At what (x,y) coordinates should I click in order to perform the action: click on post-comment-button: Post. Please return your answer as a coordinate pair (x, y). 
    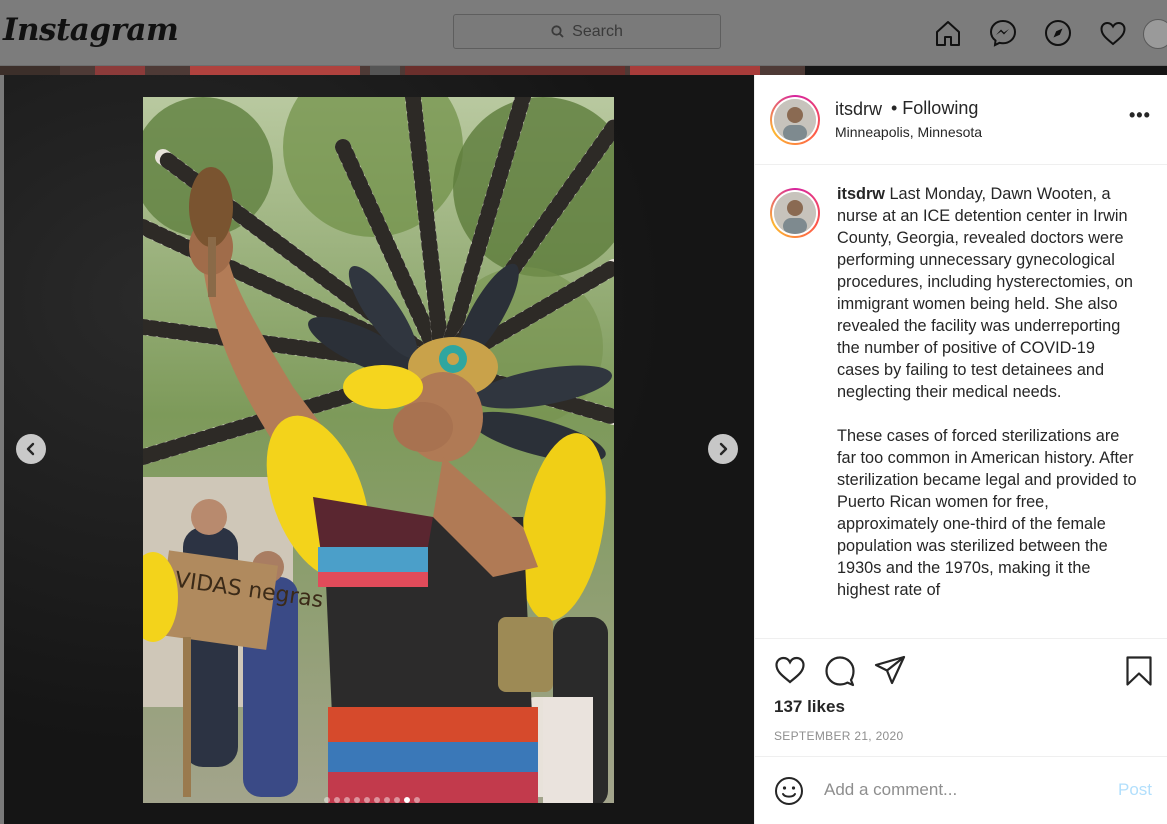
    Looking at the image, I should click on (1135, 790).